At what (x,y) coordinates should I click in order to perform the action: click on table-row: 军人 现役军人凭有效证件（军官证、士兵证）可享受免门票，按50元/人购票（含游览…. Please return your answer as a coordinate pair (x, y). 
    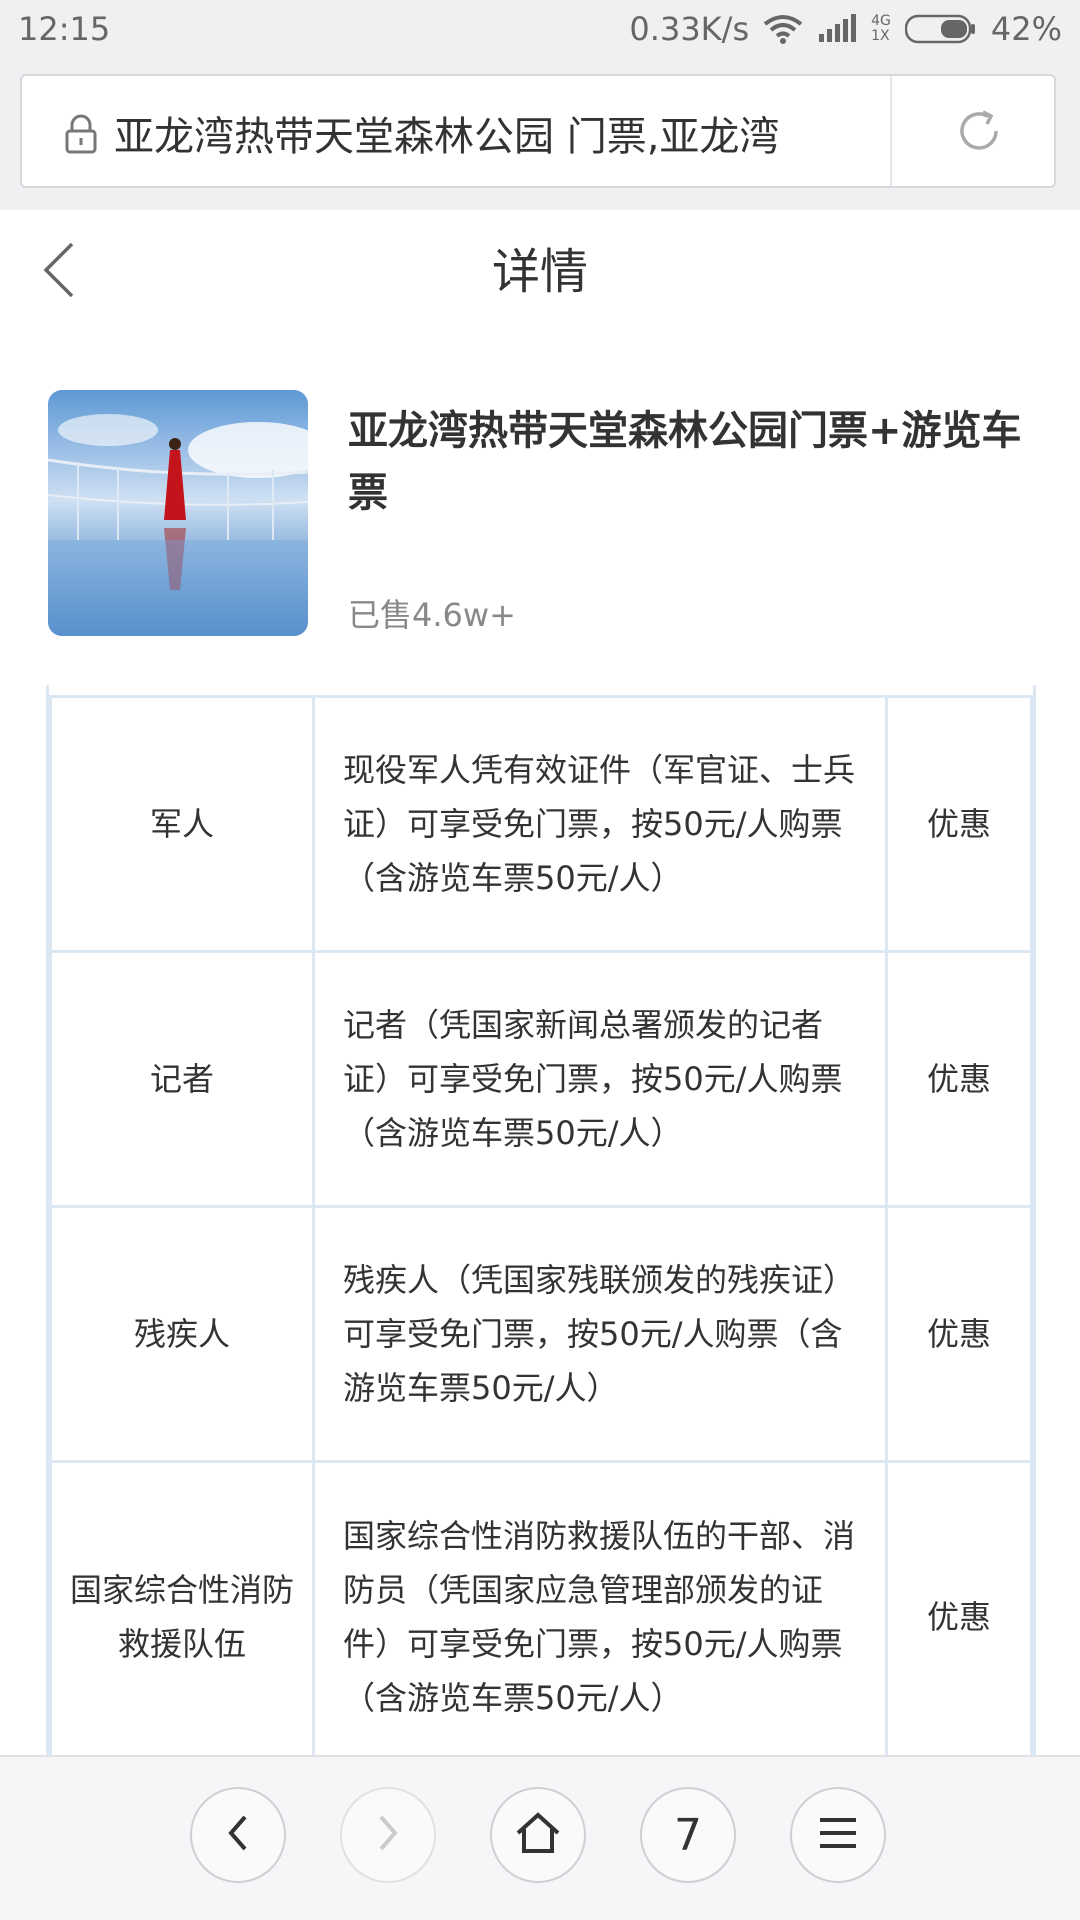
    Looking at the image, I should click on (541, 824).